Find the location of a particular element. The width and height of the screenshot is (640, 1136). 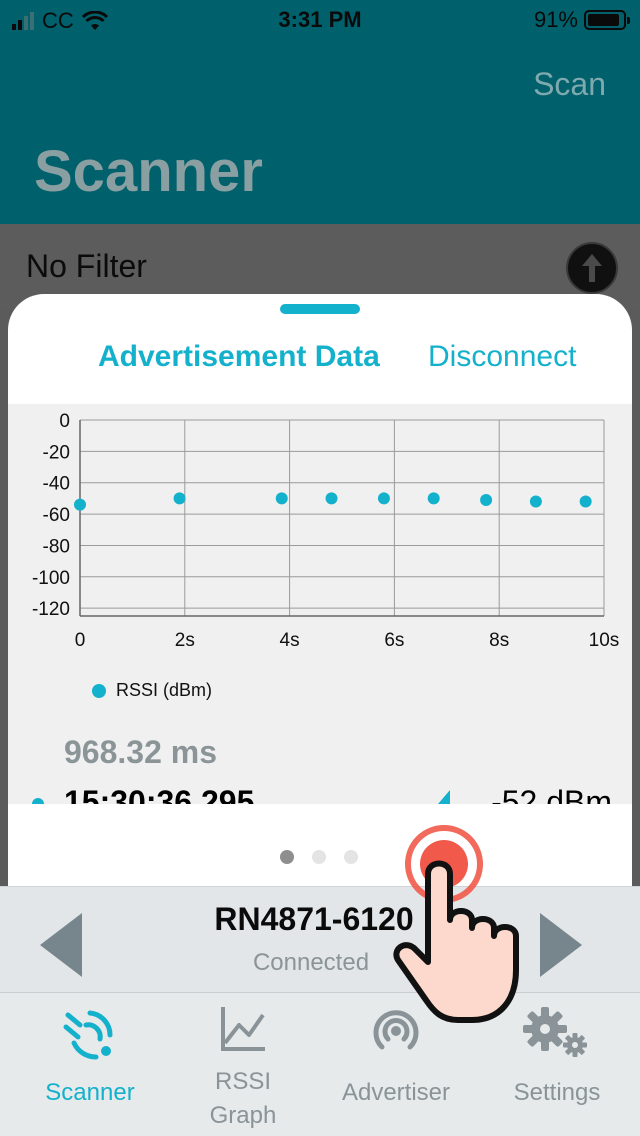

y-tick-label: -80 is located at coordinates (56, 546).